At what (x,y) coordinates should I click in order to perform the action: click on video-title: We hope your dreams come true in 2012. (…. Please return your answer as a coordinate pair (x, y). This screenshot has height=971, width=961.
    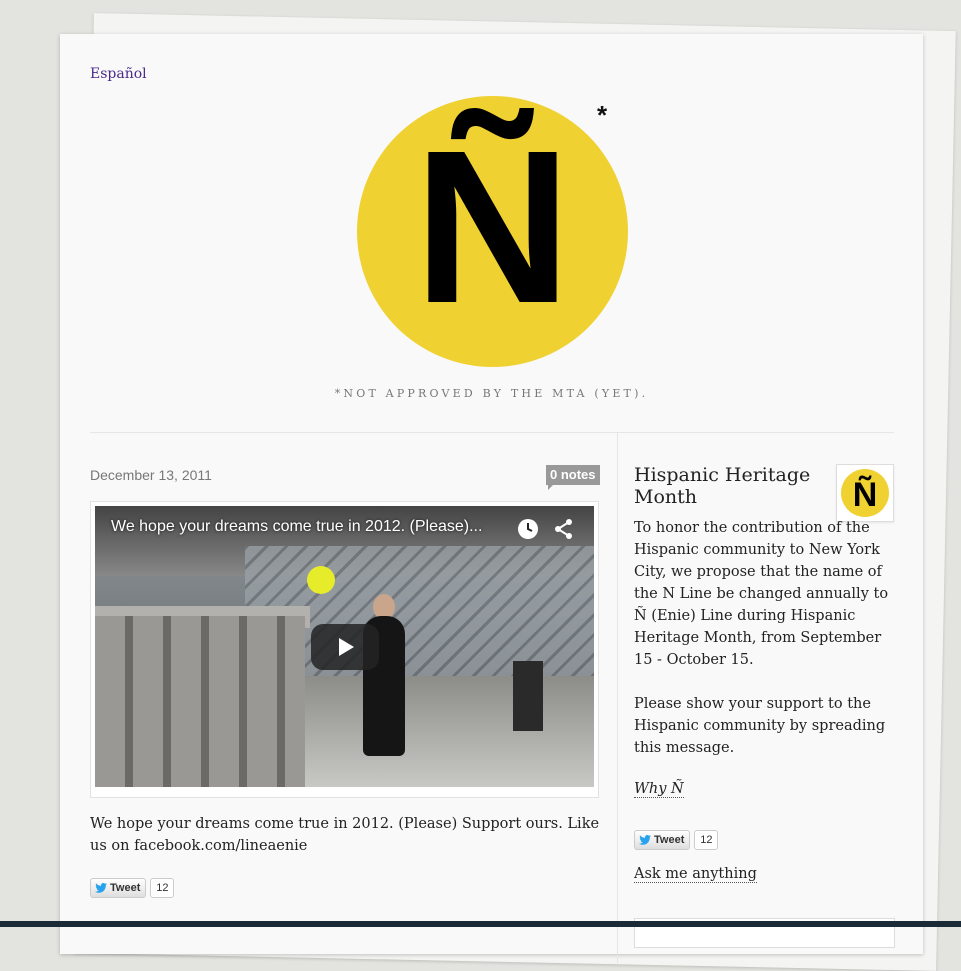
    Looking at the image, I should click on (296, 527).